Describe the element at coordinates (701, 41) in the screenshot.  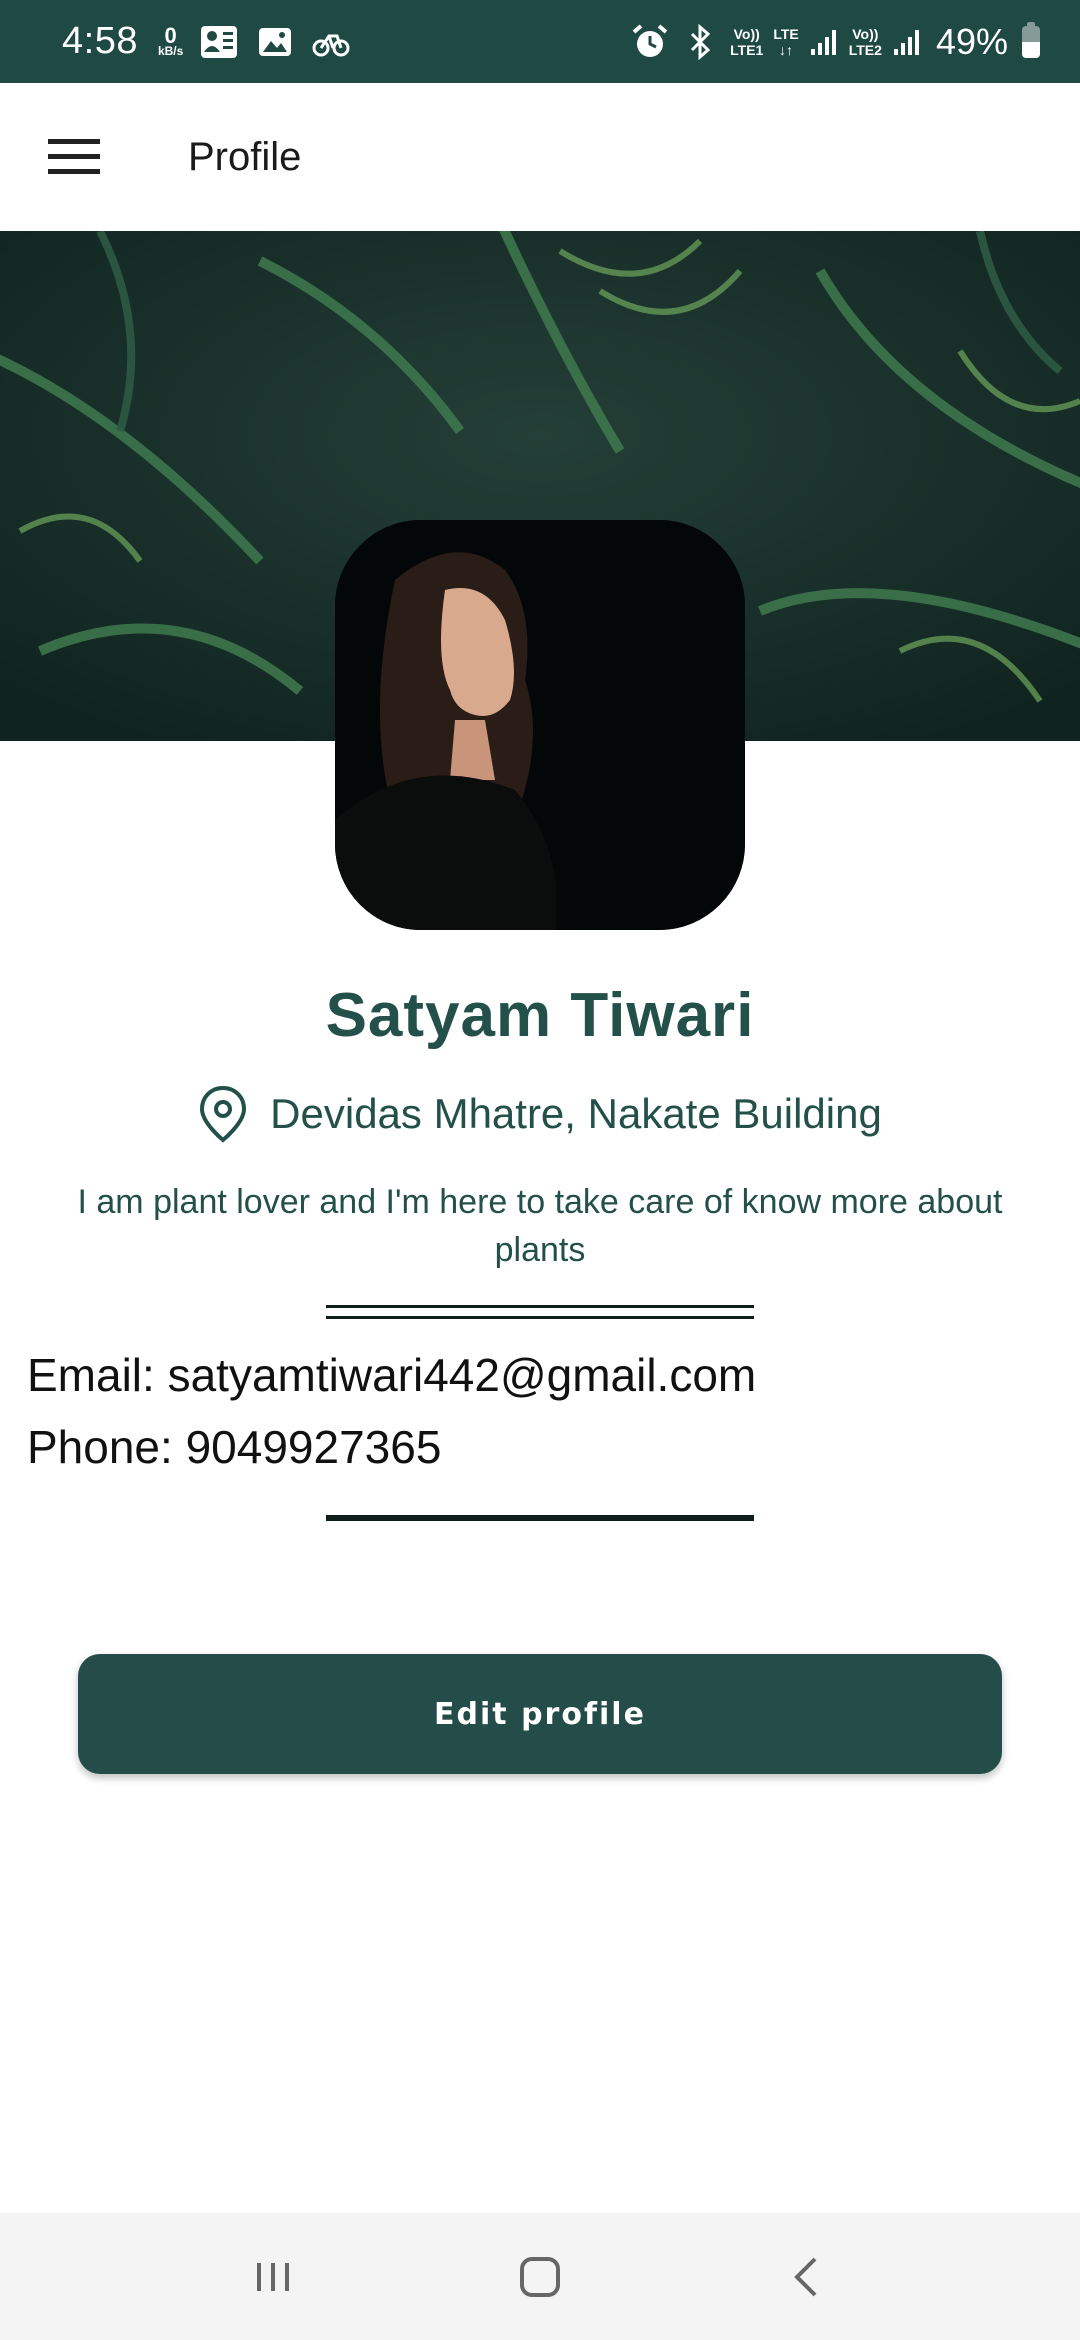
I see `bluetooth-icon` at that location.